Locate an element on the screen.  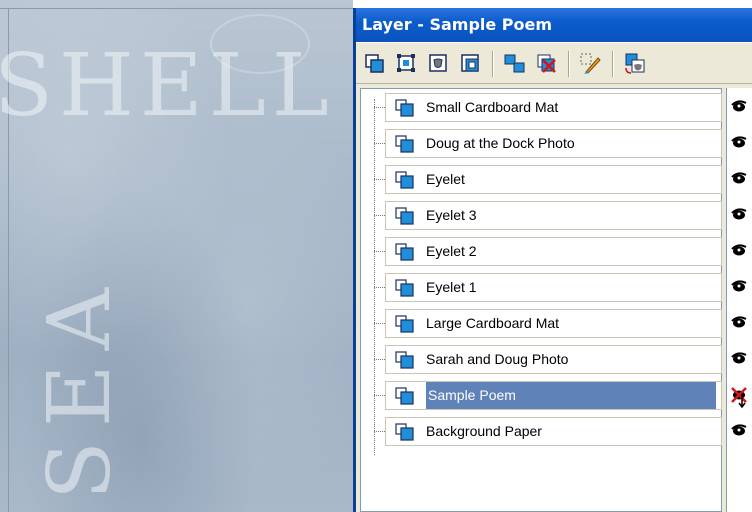
new-adjustment-layer-icon is located at coordinates (471, 64).